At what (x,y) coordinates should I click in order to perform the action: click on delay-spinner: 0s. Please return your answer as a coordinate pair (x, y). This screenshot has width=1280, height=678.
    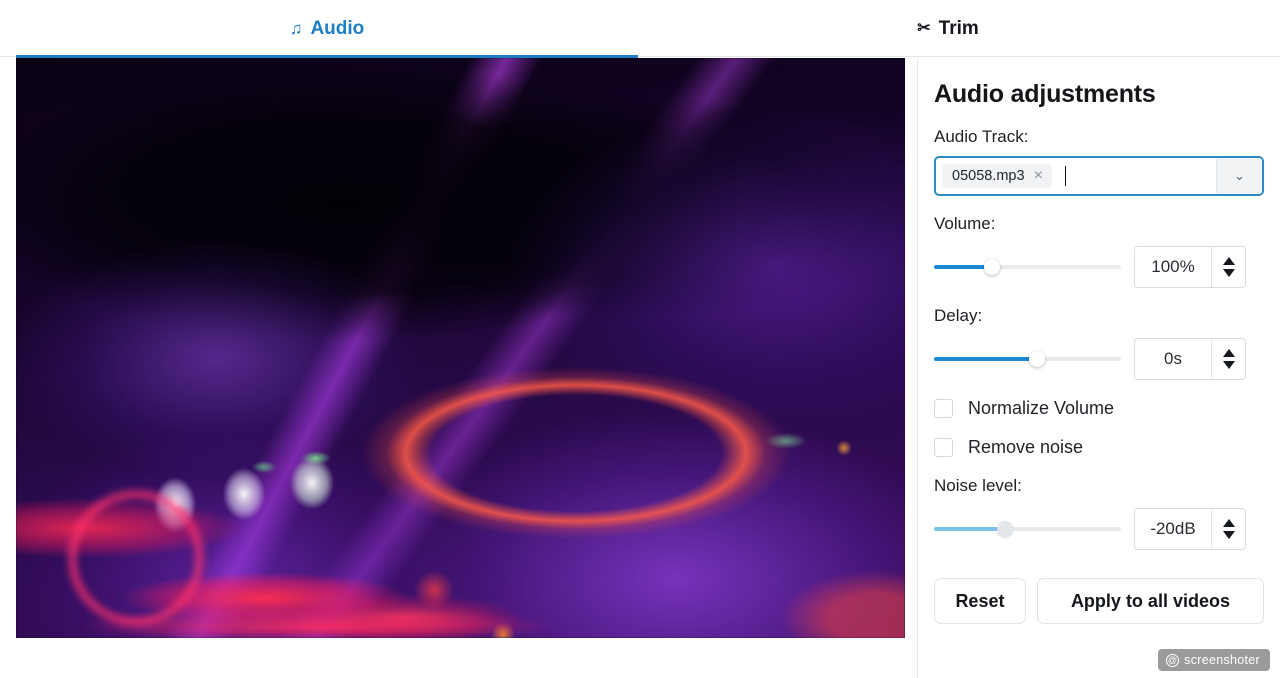
    Looking at the image, I should click on (1190, 359).